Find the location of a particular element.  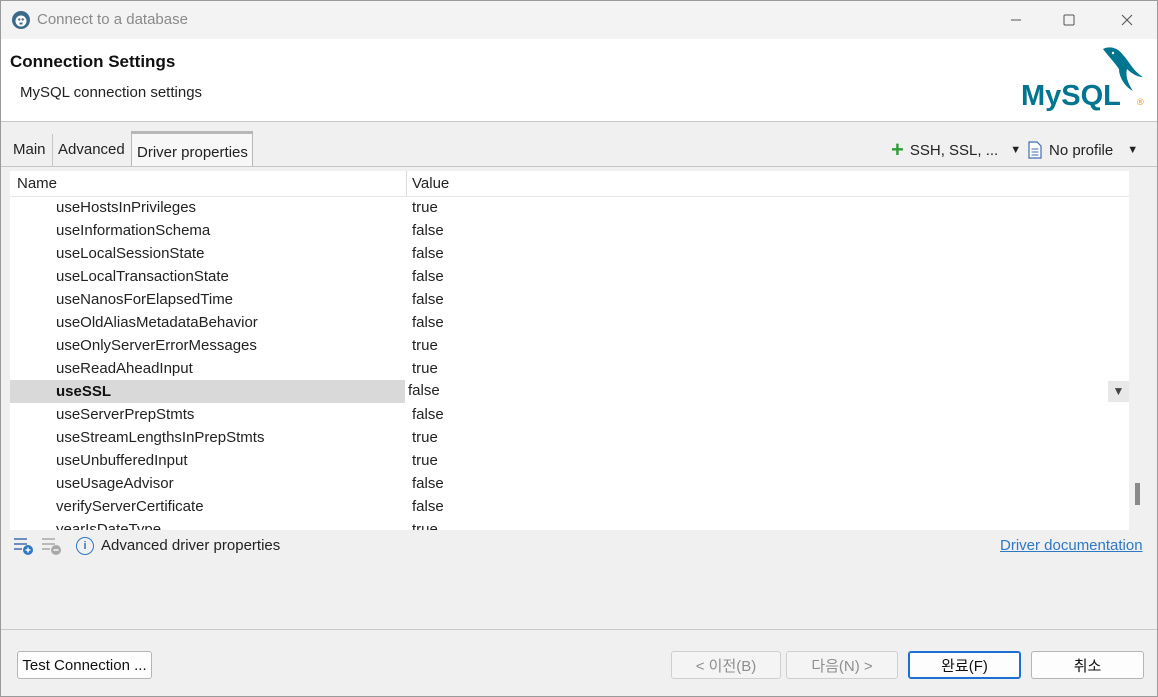

close-icon is located at coordinates (1127, 20).